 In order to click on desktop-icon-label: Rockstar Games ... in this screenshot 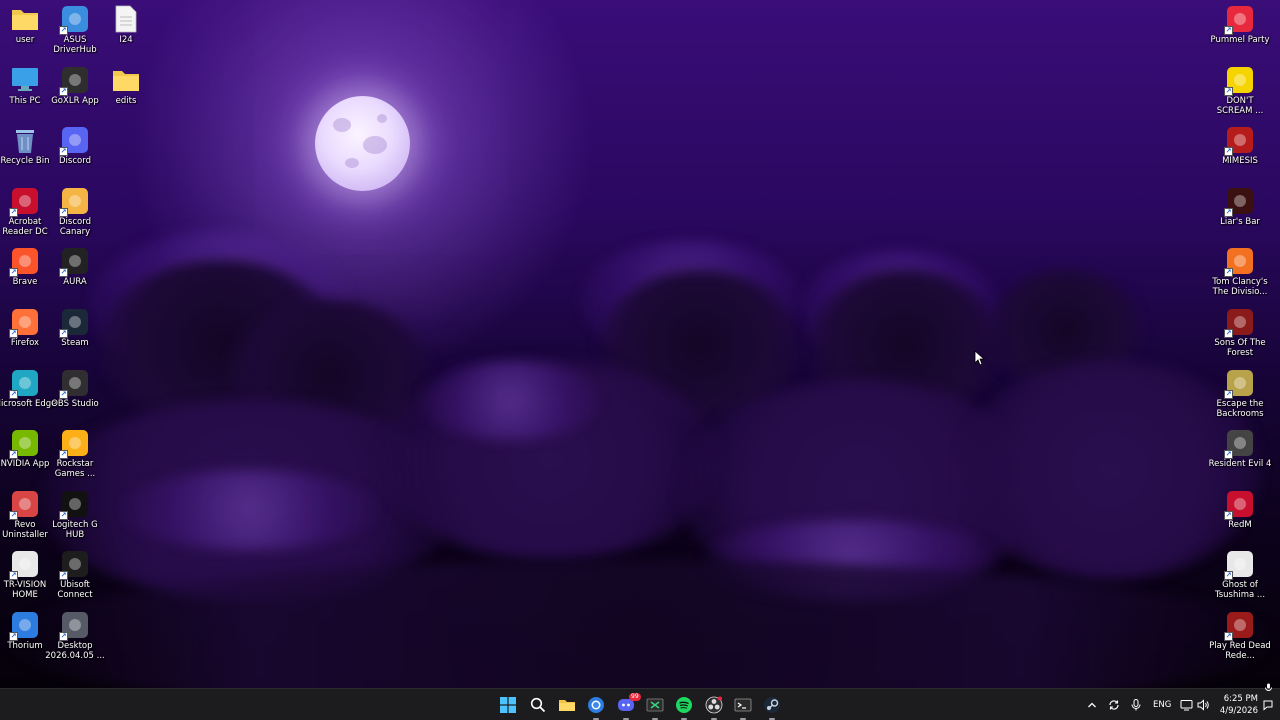, I will do `click(75, 469)`.